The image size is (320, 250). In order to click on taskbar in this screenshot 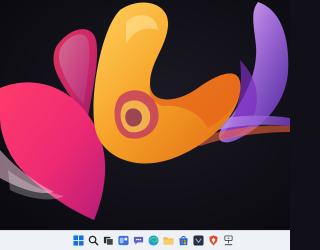, I will do `click(145, 240)`.